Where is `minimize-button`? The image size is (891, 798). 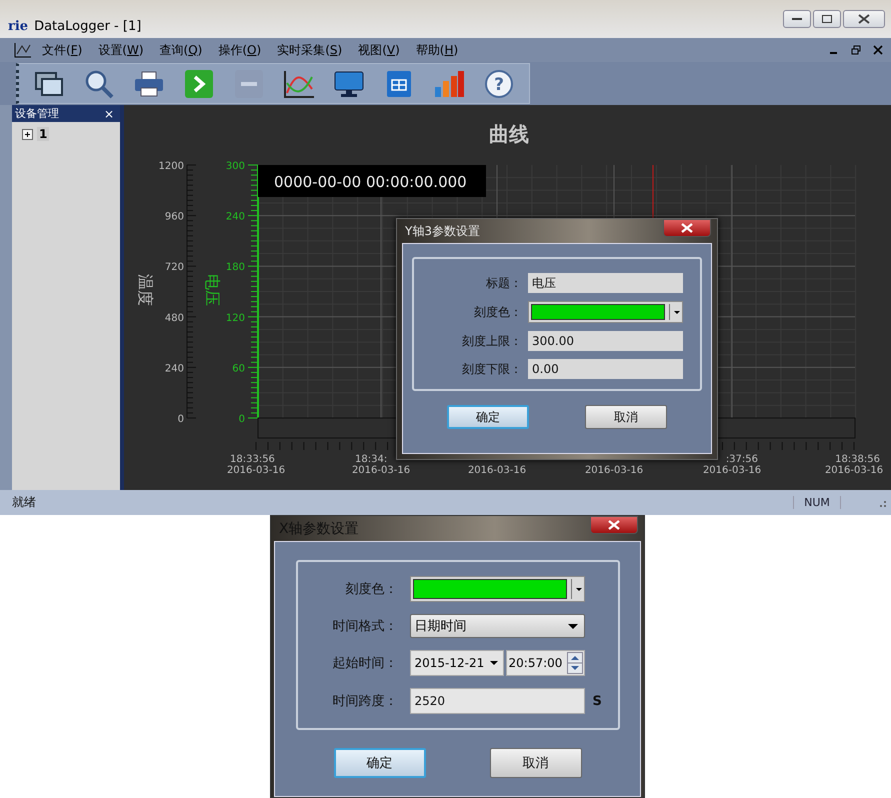
minimize-button is located at coordinates (797, 19).